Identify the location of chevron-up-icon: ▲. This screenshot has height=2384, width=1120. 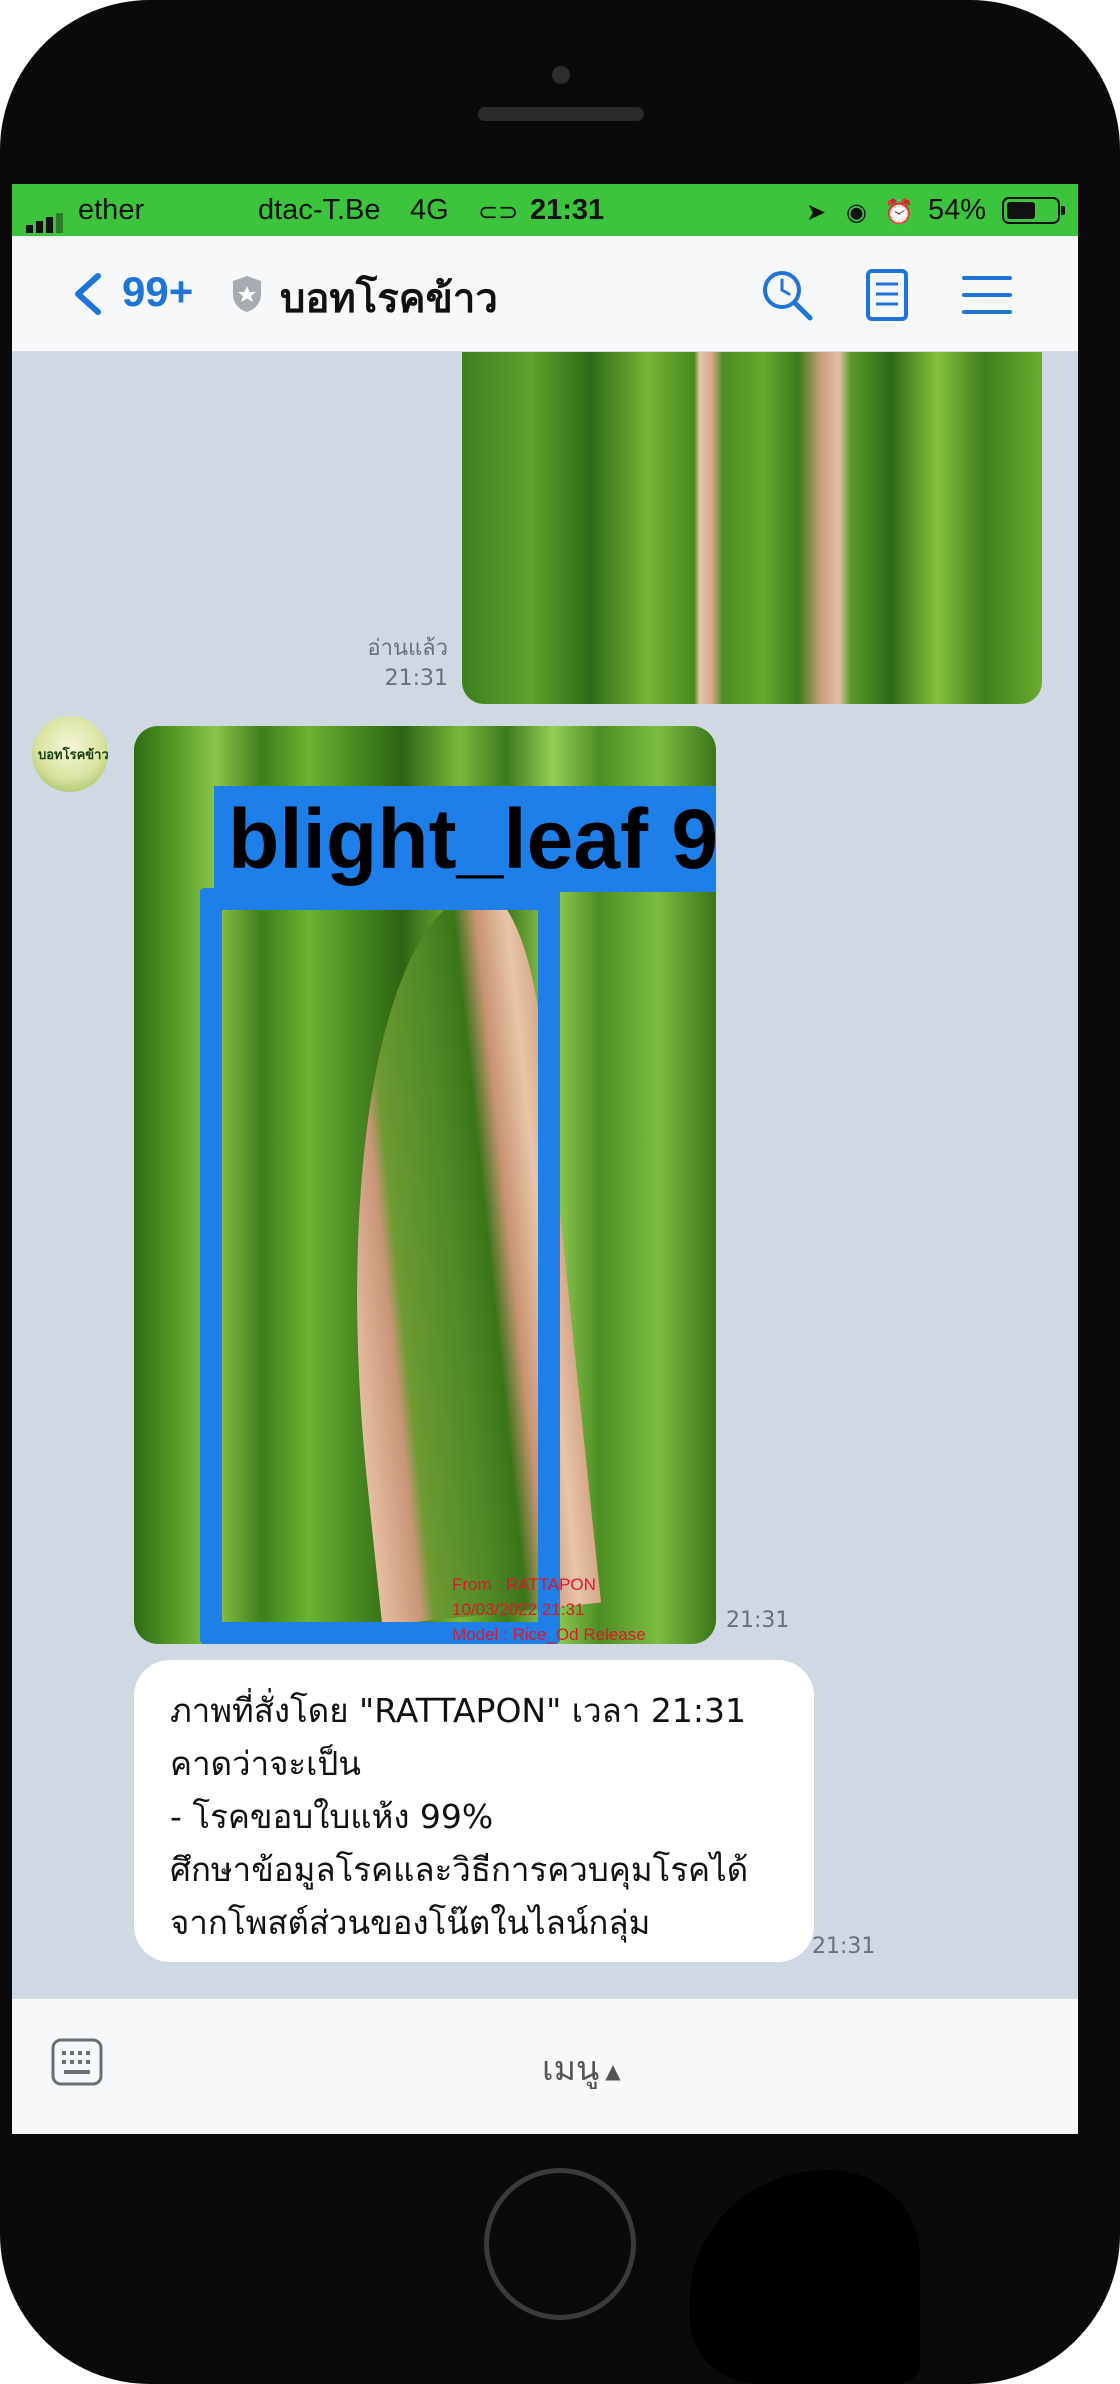
(613, 2070).